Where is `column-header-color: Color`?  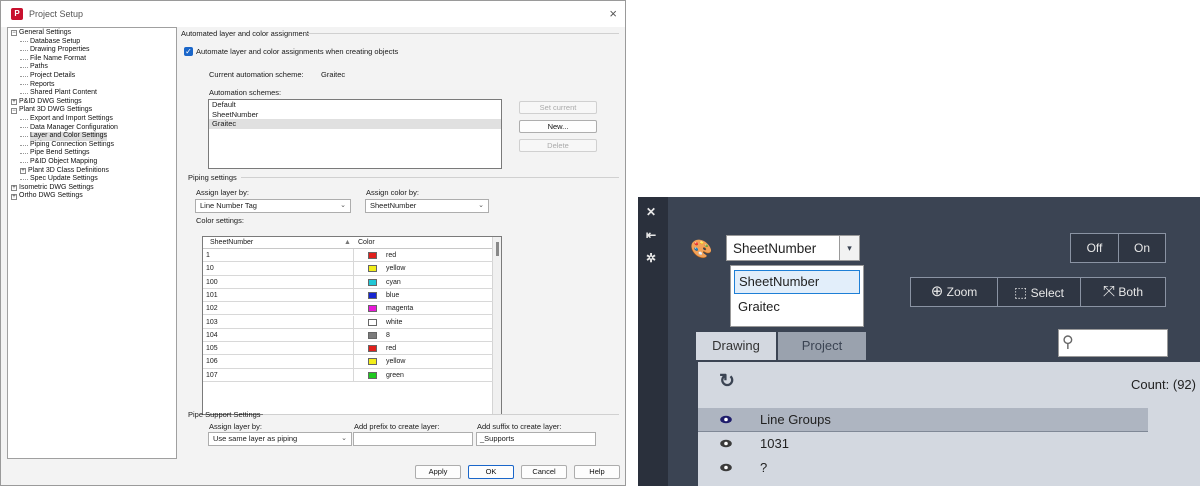 column-header-color: Color is located at coordinates (365, 243).